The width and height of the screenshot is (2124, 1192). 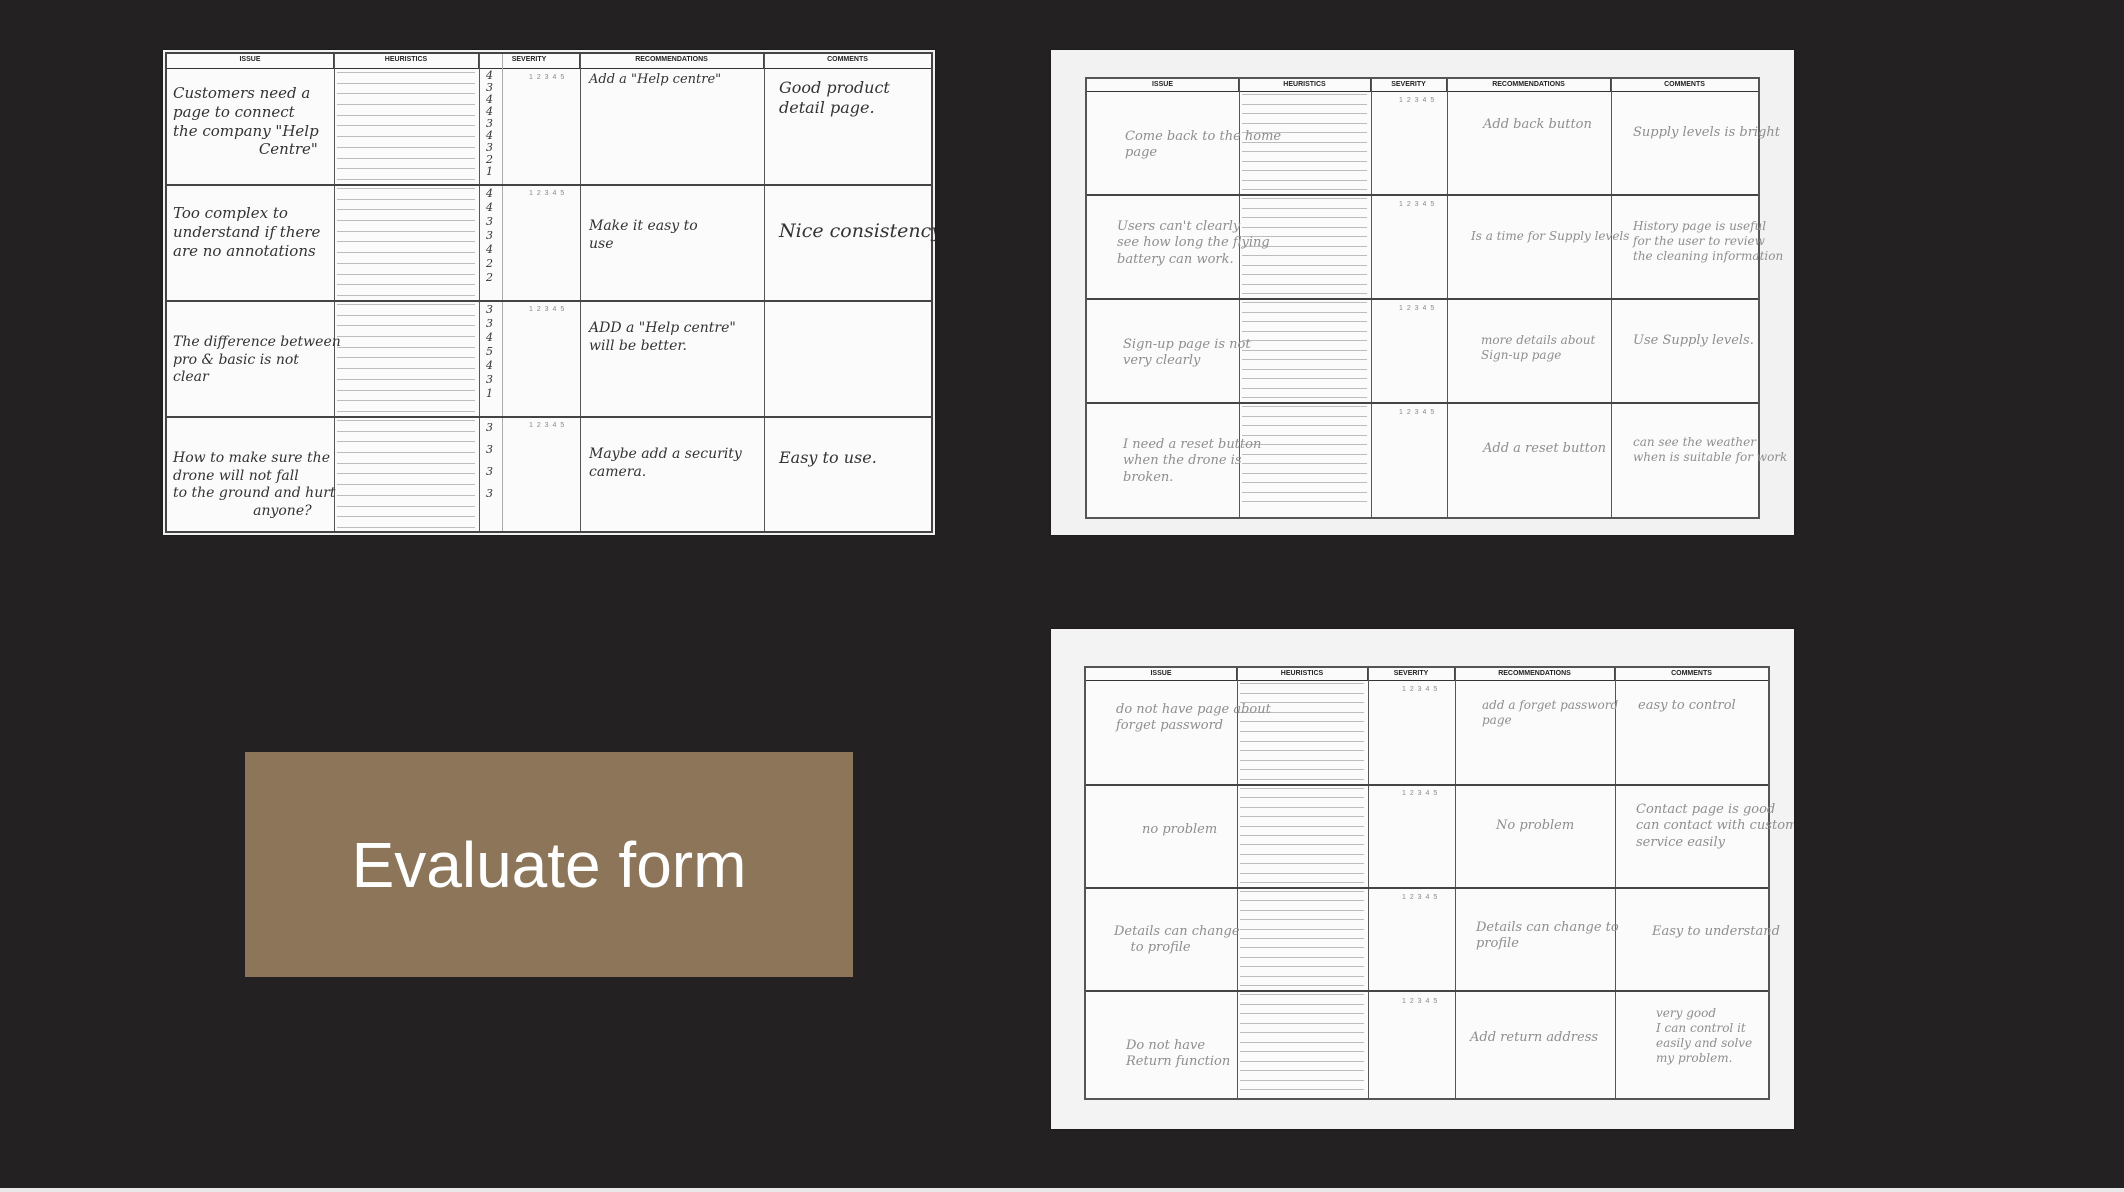 I want to click on issue-text: Details can change to profile, so click(x=1177, y=940).